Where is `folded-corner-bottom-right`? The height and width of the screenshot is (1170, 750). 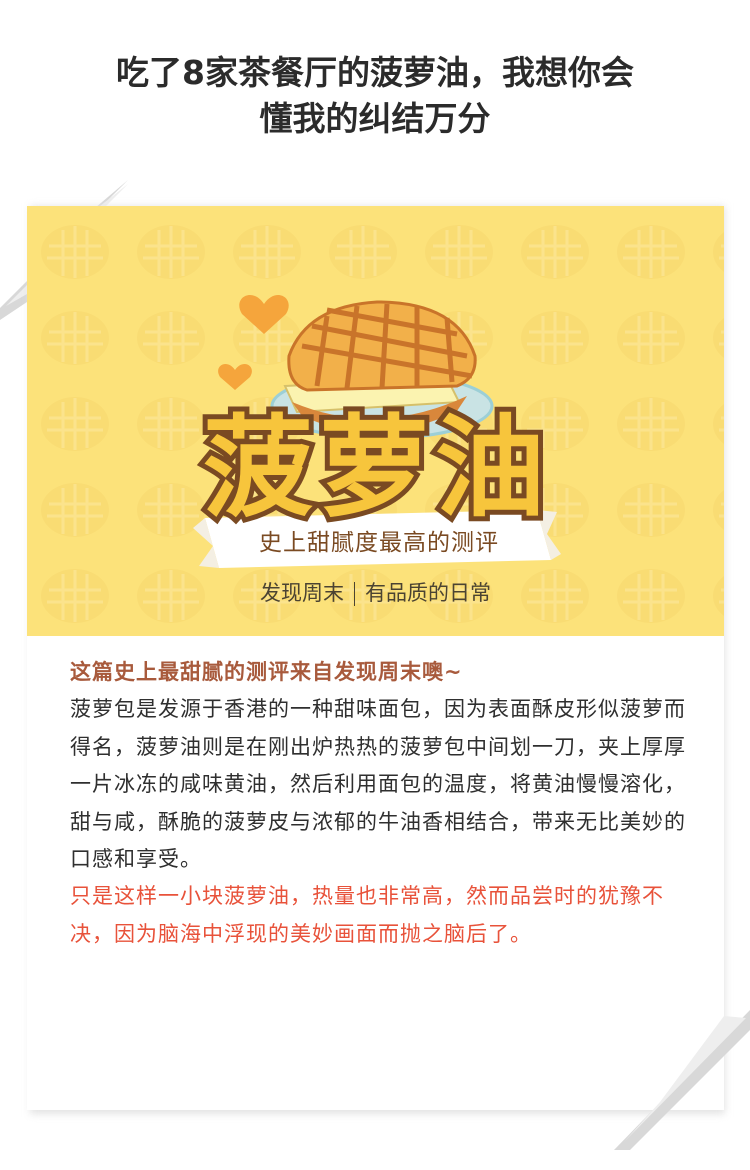 folded-corner-bottom-right is located at coordinates (682, 1080).